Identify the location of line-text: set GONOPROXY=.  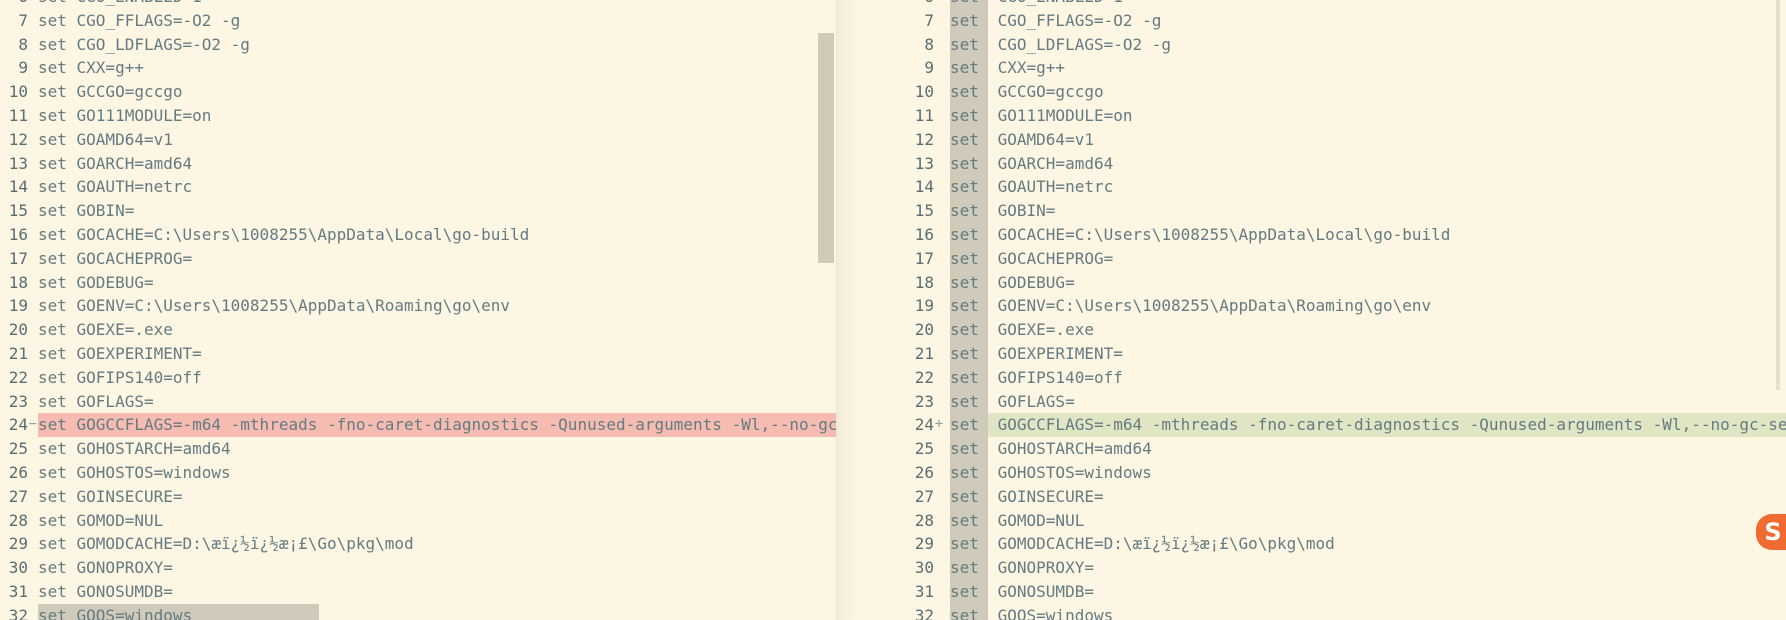
(1368, 568).